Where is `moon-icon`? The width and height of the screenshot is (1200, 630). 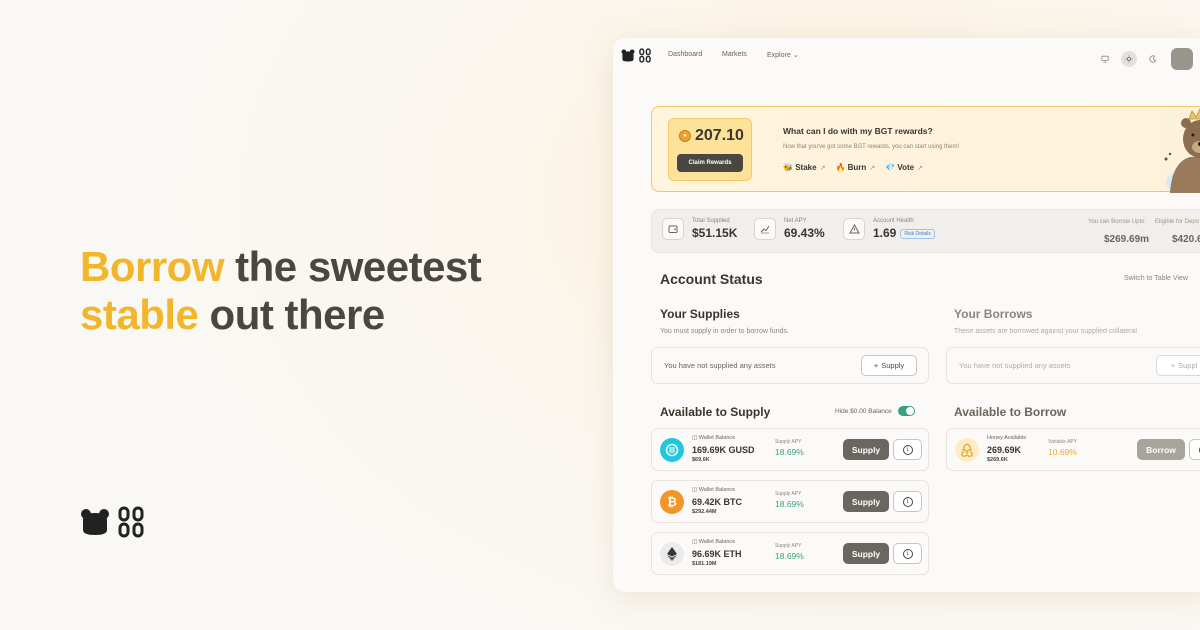
moon-icon is located at coordinates (1153, 59).